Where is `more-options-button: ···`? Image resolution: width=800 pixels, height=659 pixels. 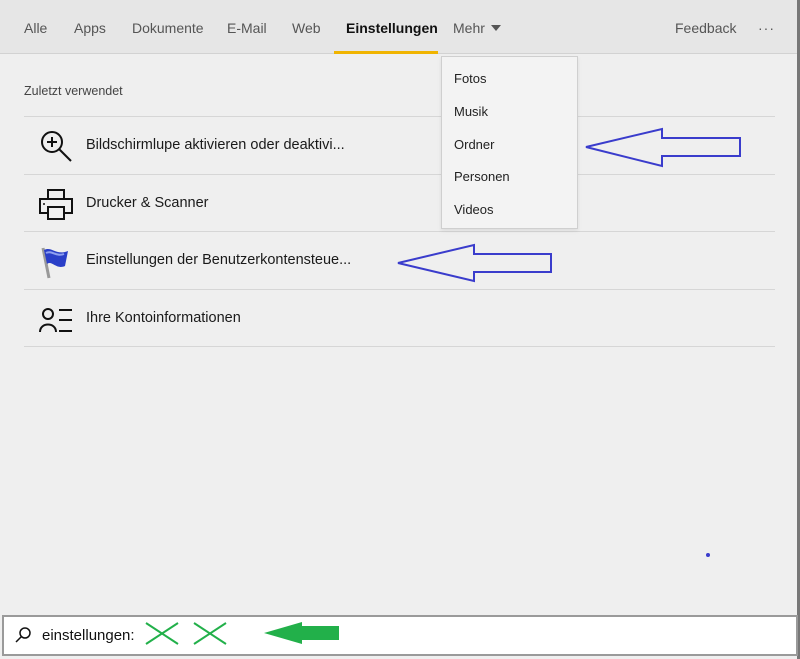 more-options-button: ··· is located at coordinates (766, 28).